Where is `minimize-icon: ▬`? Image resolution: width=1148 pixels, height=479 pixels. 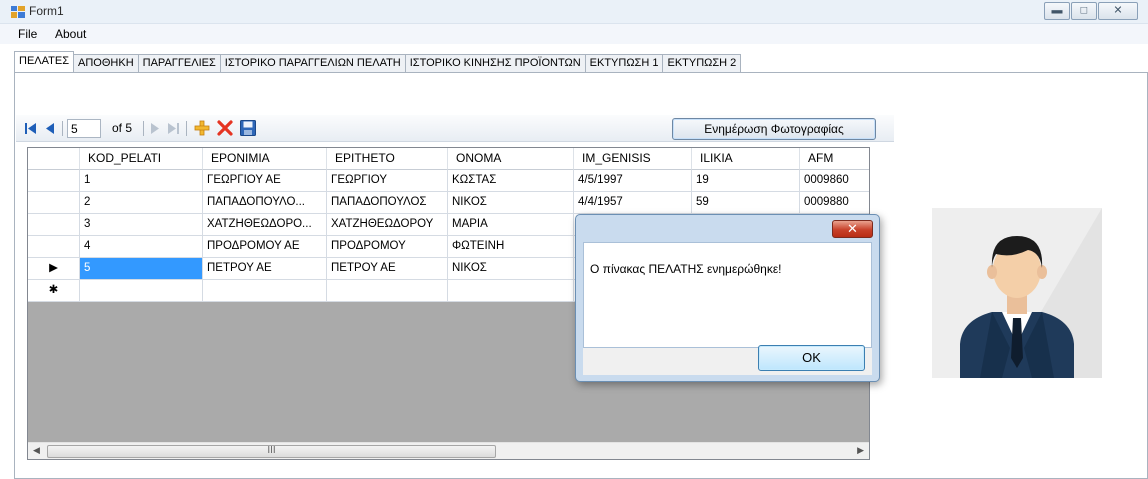
minimize-icon: ▬ is located at coordinates (1057, 10).